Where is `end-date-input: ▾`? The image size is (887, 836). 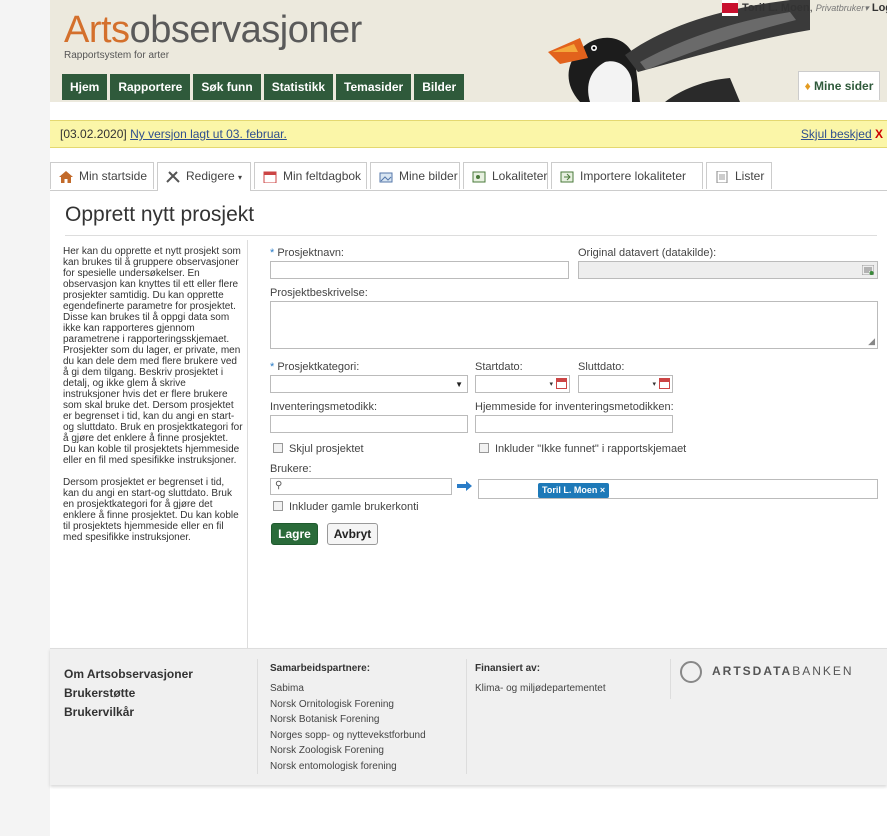 end-date-input: ▾ is located at coordinates (625, 384).